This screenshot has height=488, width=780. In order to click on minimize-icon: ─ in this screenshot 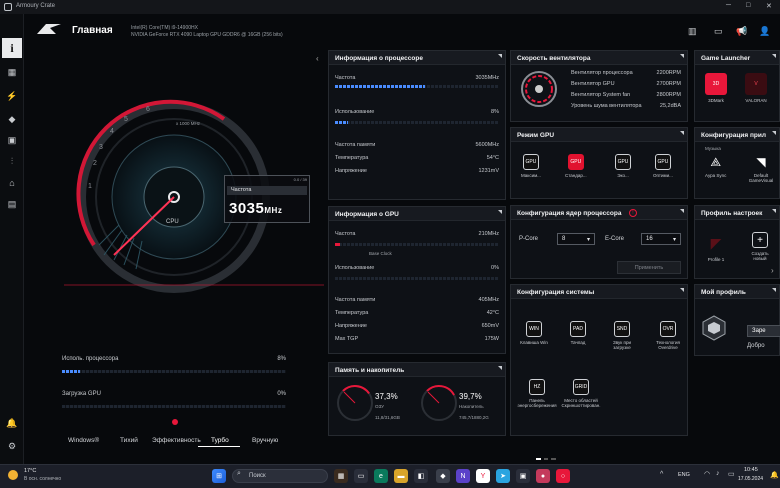, I will do `click(728, 5)`.